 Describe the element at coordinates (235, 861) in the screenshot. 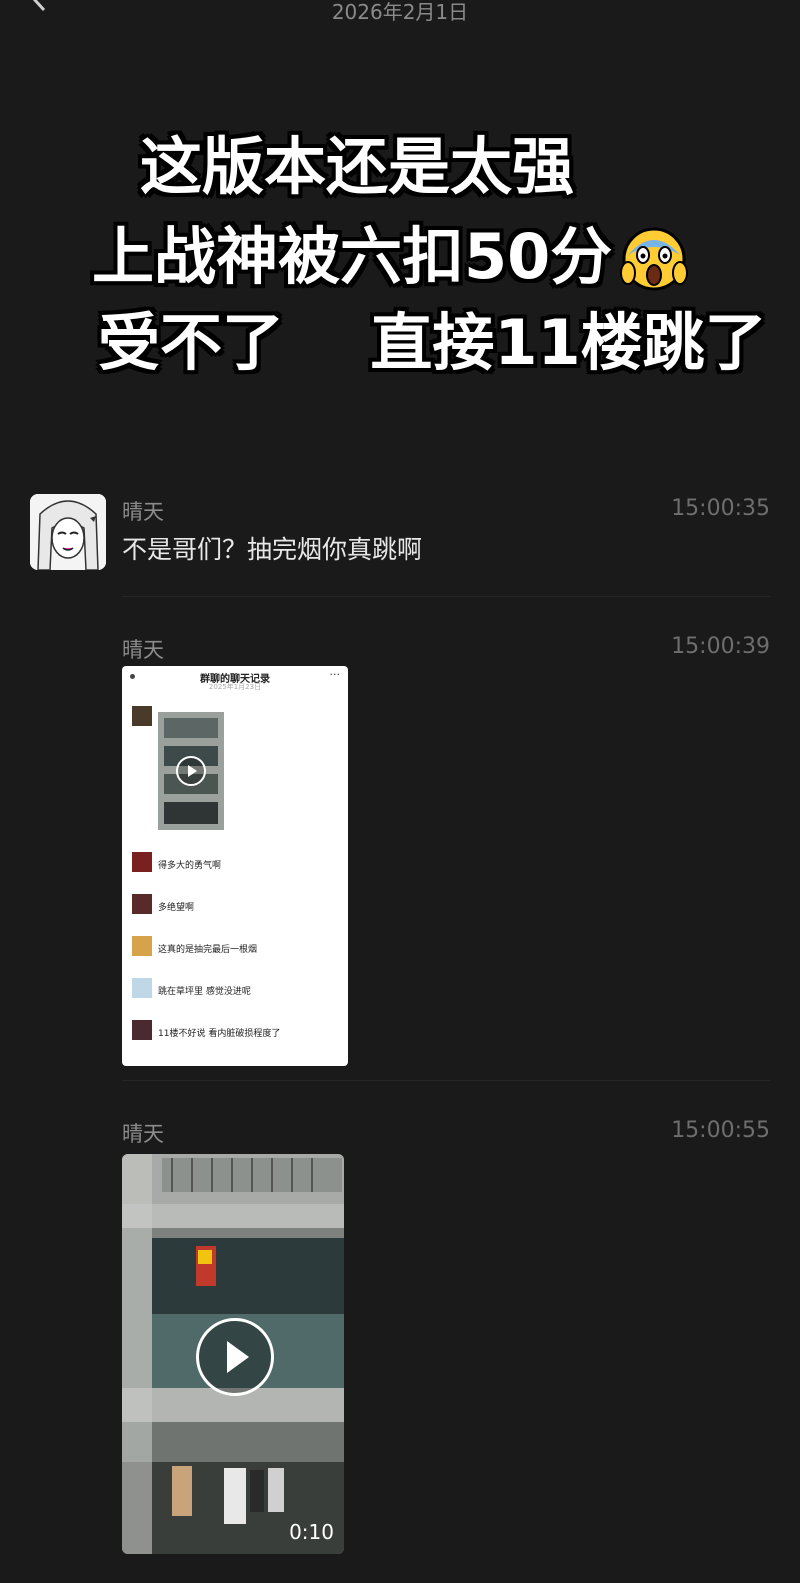

I see `screenshot-row: 得多大的勇气啊` at that location.